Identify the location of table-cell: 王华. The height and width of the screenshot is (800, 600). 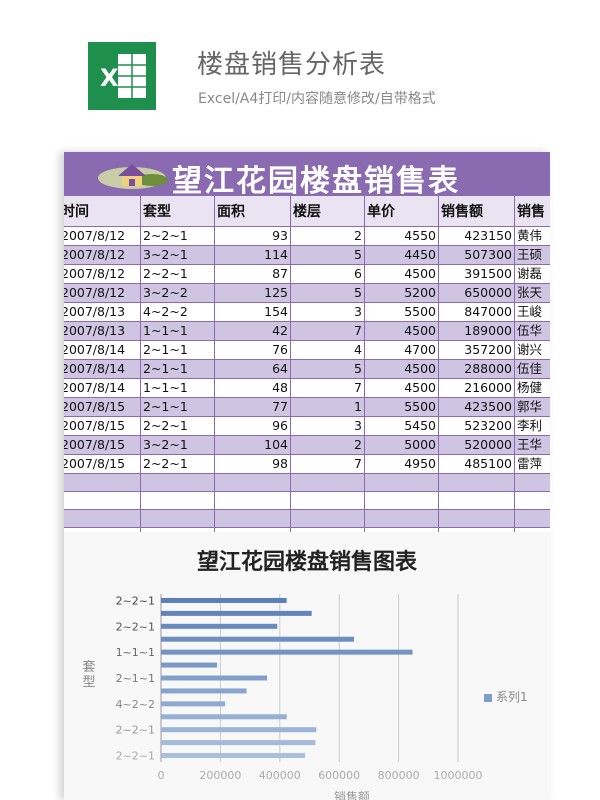
(532, 444).